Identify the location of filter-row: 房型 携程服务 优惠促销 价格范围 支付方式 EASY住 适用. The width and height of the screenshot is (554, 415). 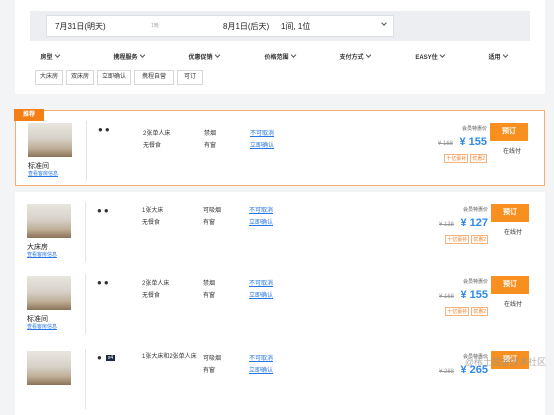
(280, 58).